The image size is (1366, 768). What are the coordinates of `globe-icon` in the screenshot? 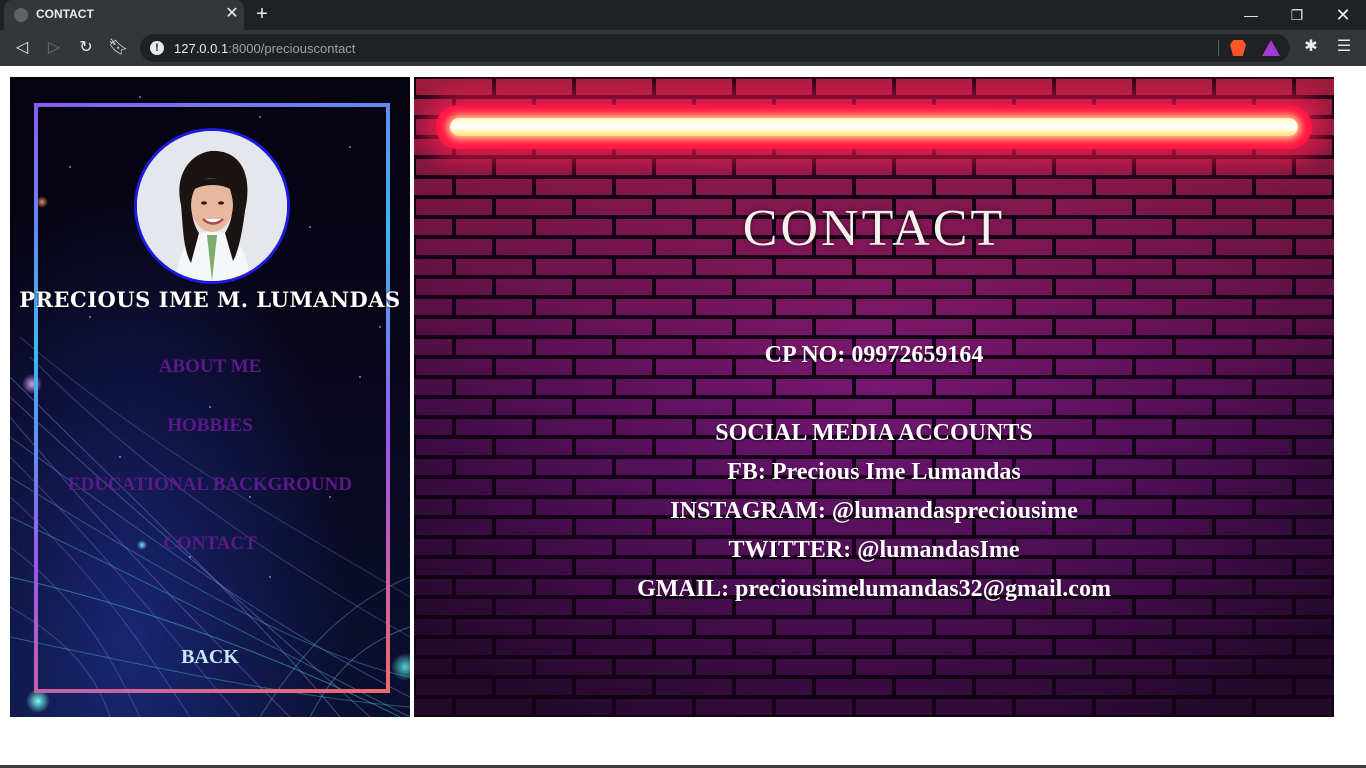 It's located at (21, 15).